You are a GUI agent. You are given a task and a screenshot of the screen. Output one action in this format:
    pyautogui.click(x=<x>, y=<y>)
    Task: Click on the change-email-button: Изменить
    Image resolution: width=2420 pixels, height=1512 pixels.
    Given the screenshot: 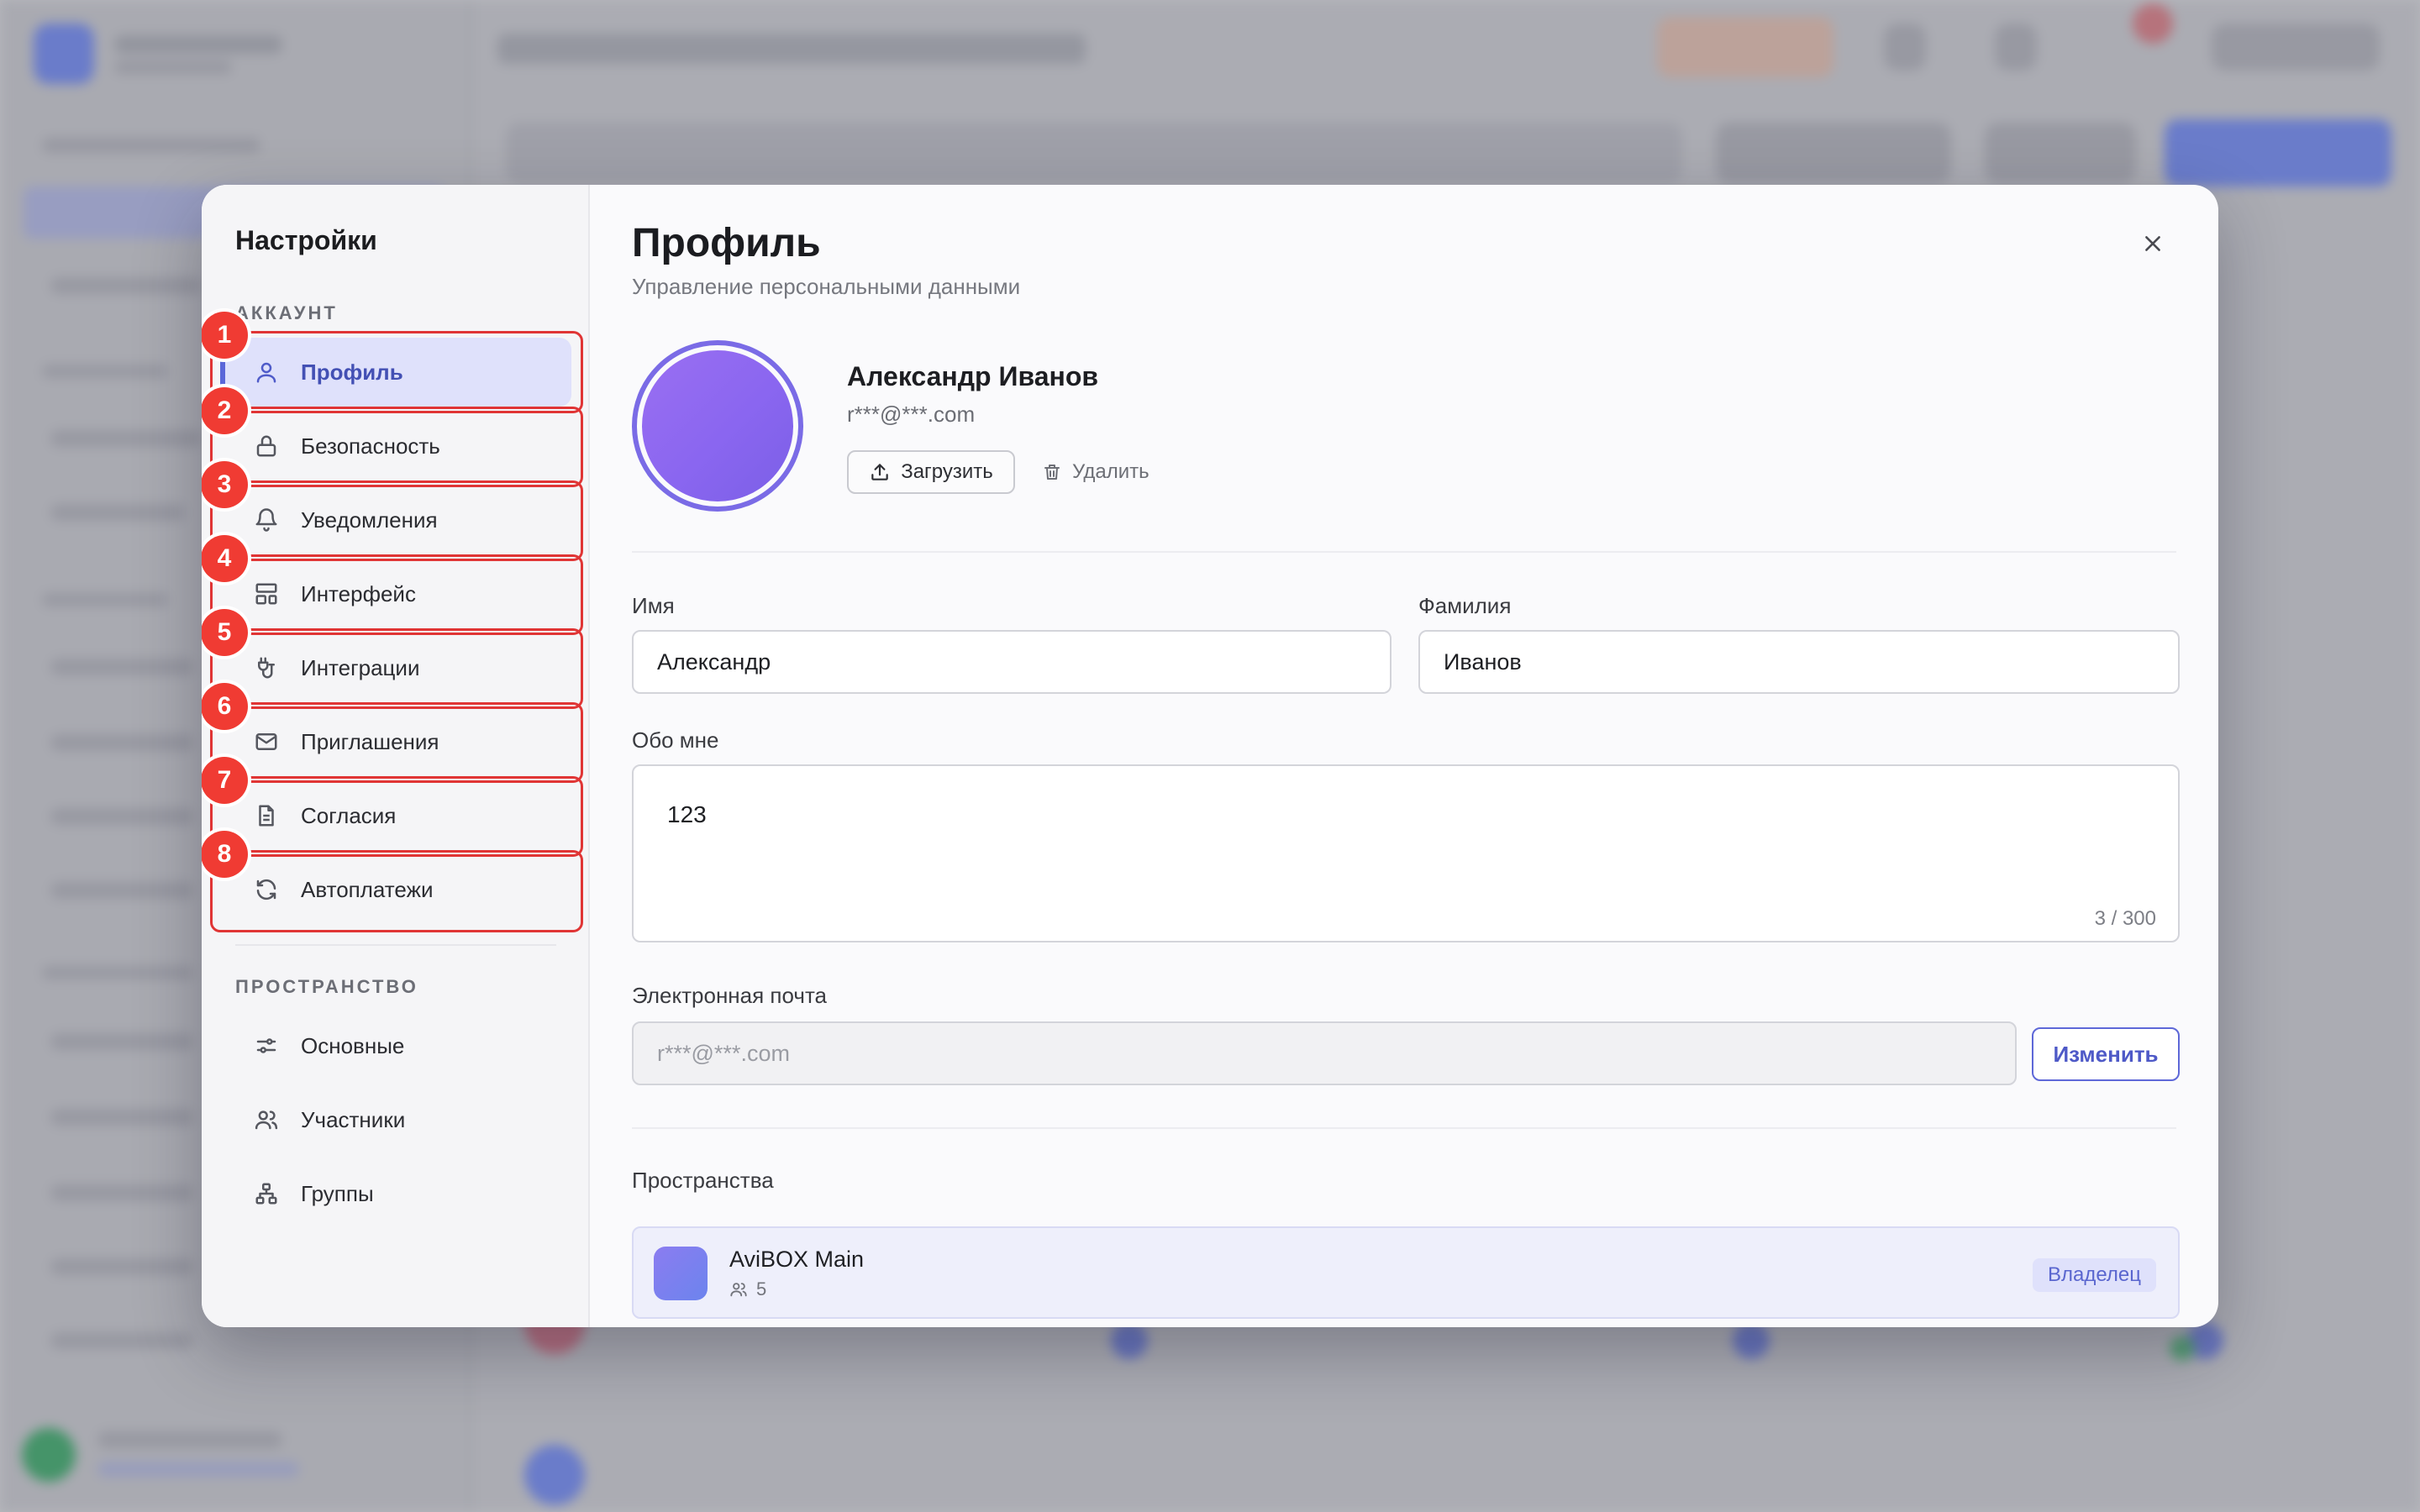 What is the action you would take?
    pyautogui.click(x=2106, y=1054)
    